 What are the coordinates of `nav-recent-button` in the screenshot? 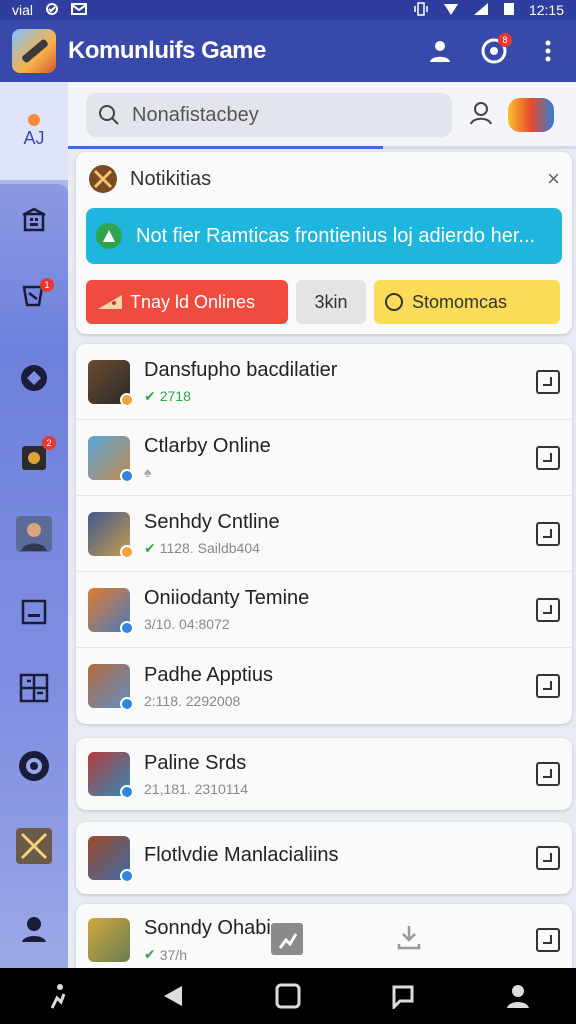 It's located at (403, 996).